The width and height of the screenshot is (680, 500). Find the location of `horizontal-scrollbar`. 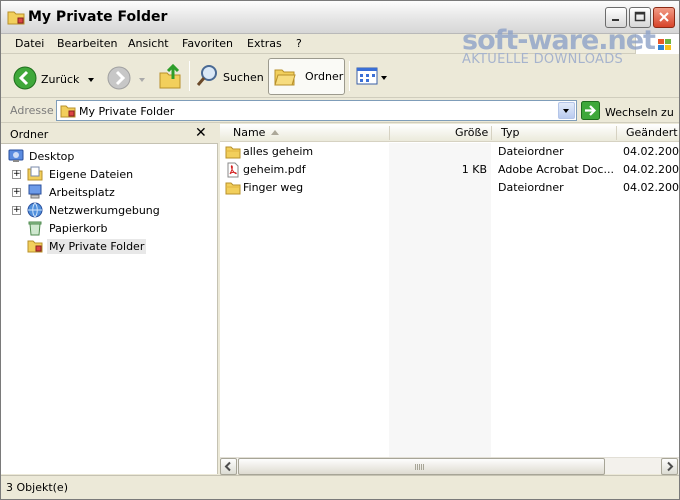

horizontal-scrollbar is located at coordinates (449, 466).